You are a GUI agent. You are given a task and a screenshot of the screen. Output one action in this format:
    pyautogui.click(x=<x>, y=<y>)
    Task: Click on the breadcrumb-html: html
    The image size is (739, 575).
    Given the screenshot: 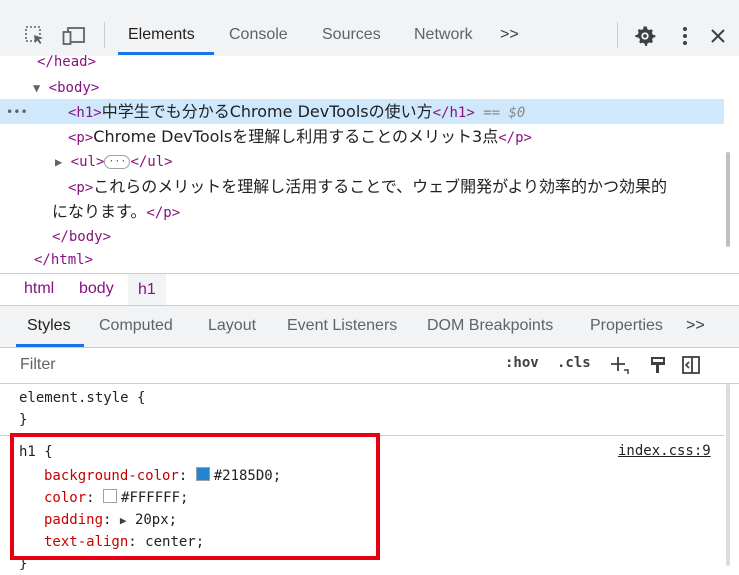 What is the action you would take?
    pyautogui.click(x=39, y=289)
    